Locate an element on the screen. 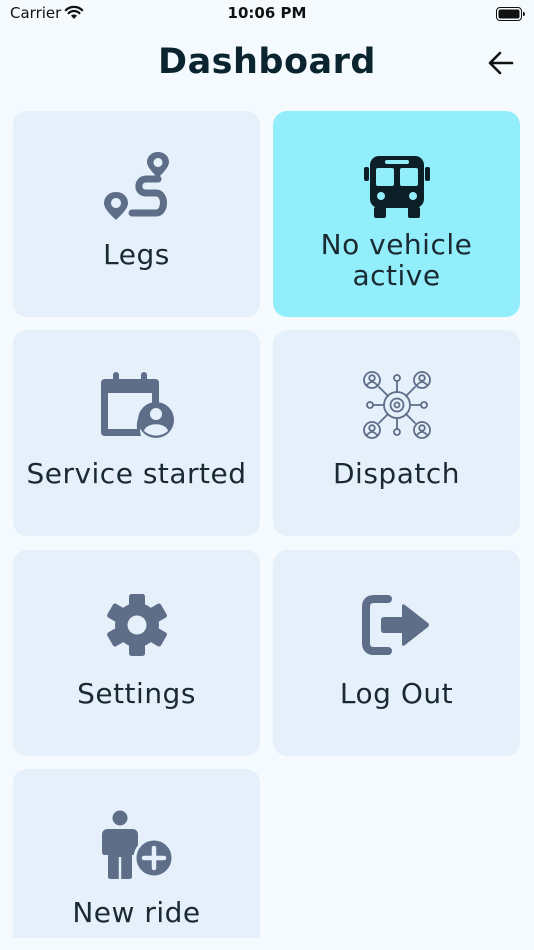  tile-vehicle: No vehicle active is located at coordinates (396, 214).